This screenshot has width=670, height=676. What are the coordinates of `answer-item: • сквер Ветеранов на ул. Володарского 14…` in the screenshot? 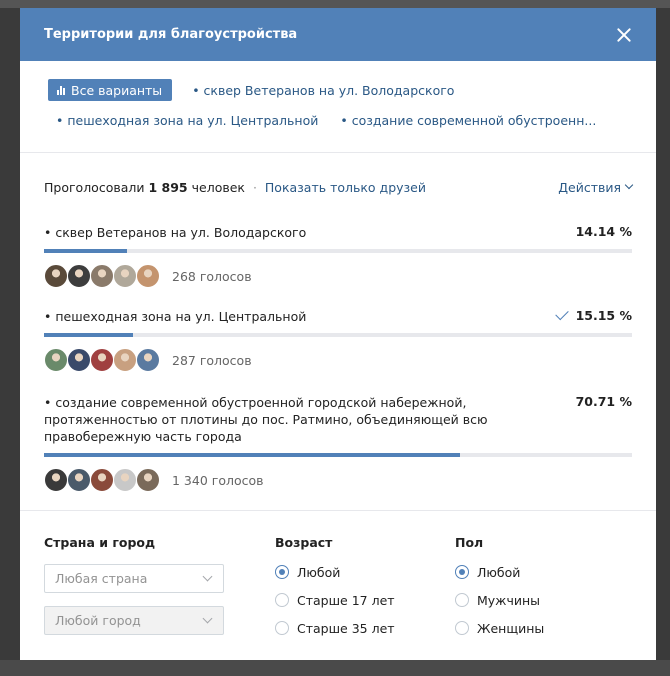 It's located at (338, 256).